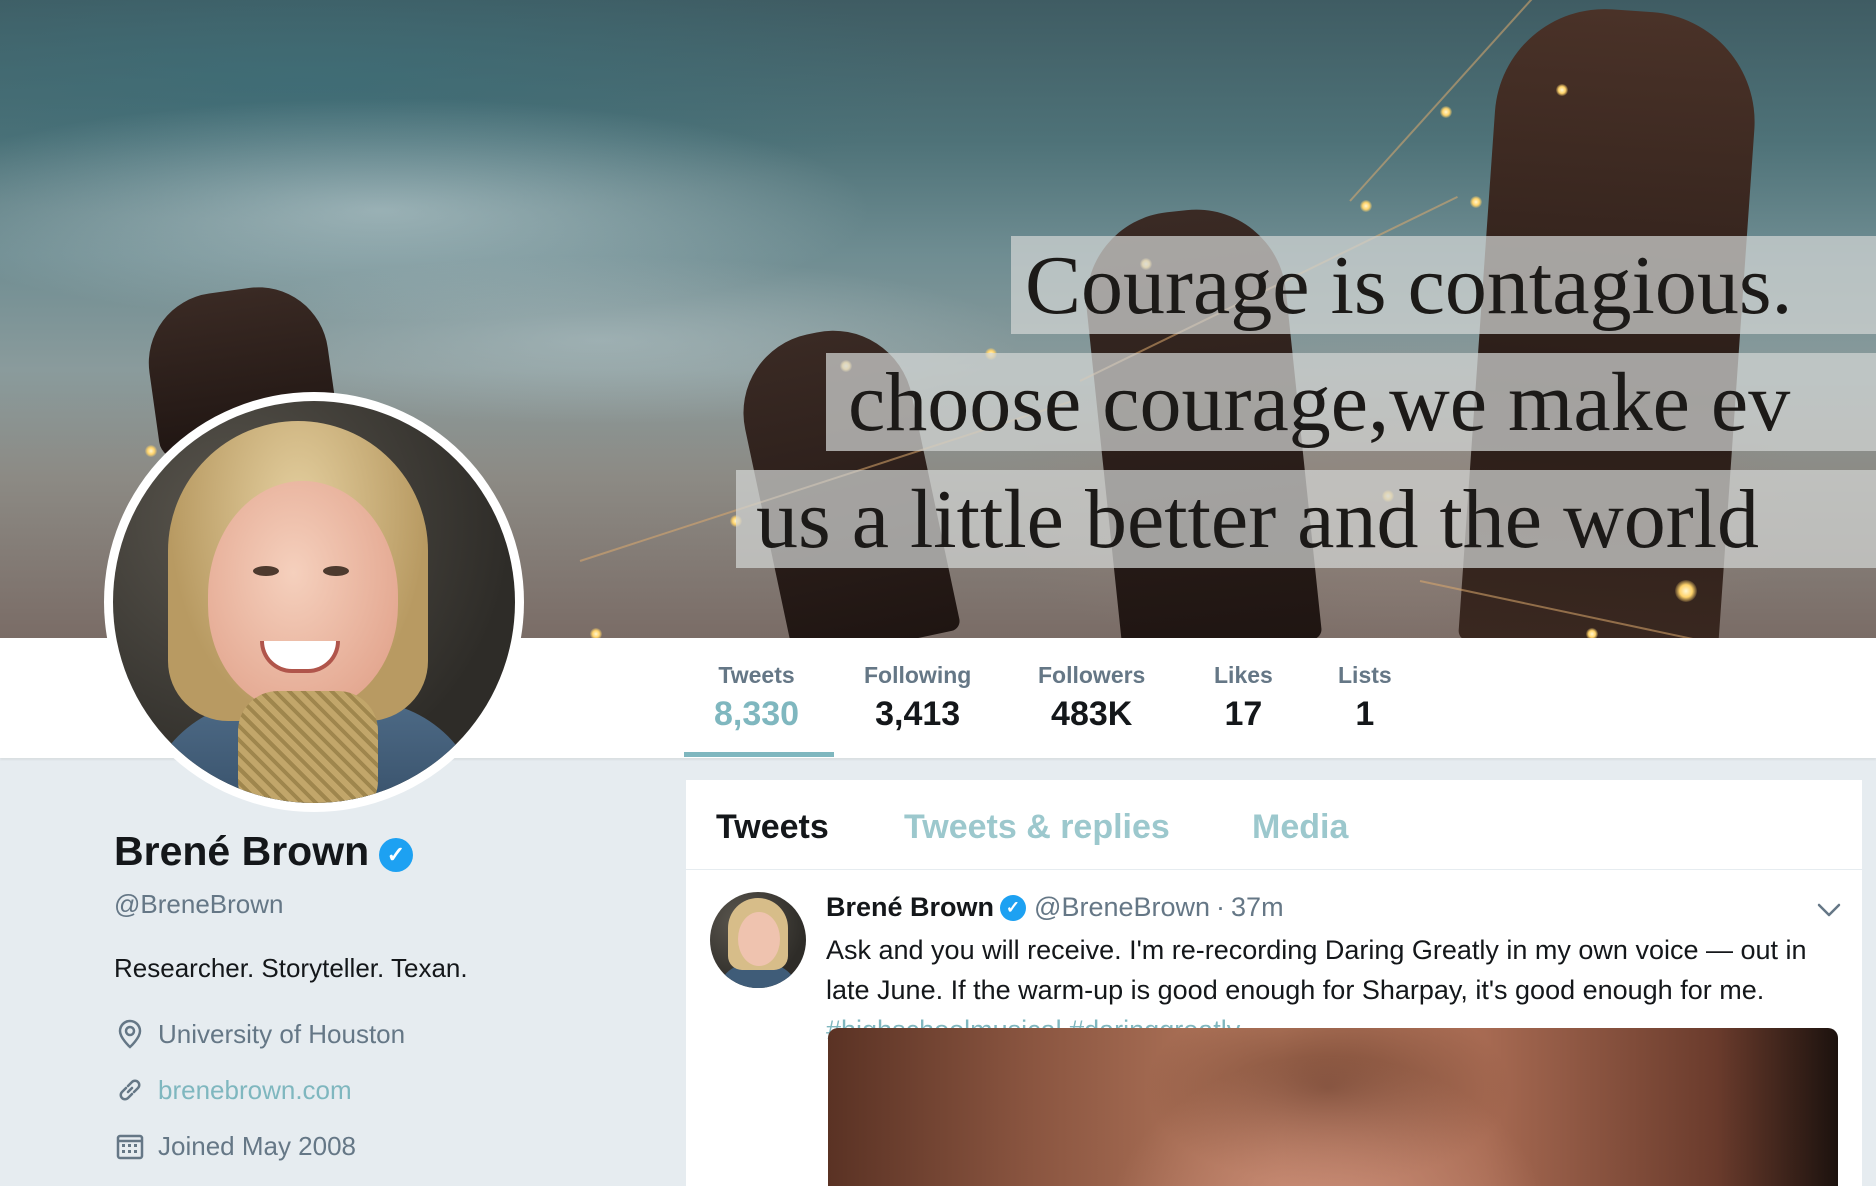  Describe the element at coordinates (308, 747) in the screenshot. I see `avatar-scarf` at that location.